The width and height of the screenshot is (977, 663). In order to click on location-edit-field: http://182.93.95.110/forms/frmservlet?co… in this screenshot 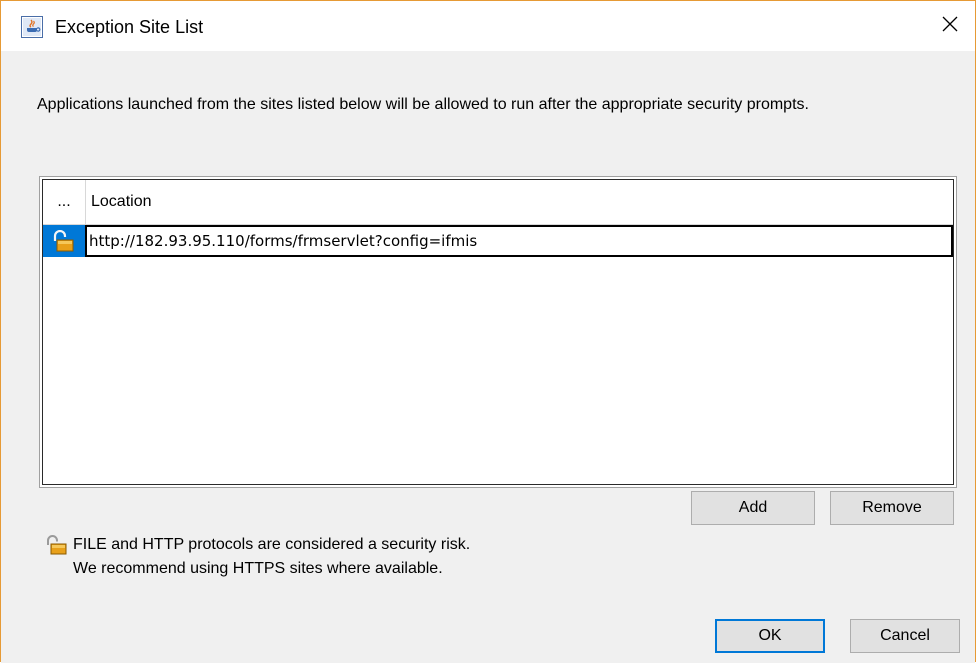, I will do `click(519, 241)`.